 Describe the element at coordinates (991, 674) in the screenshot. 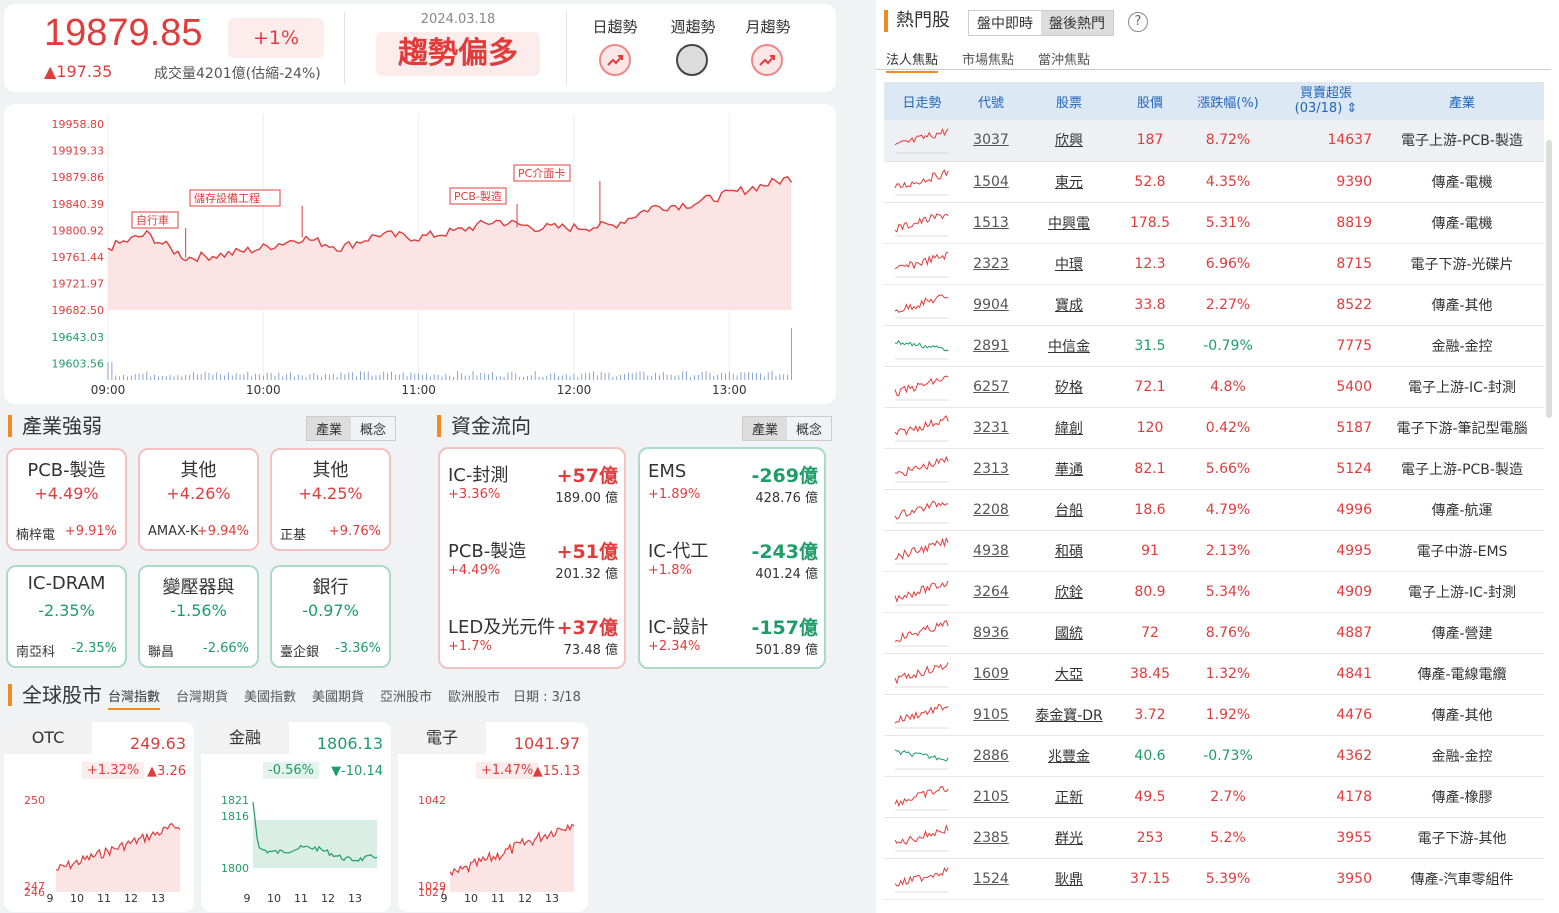

I see `stock-code: 1609` at that location.